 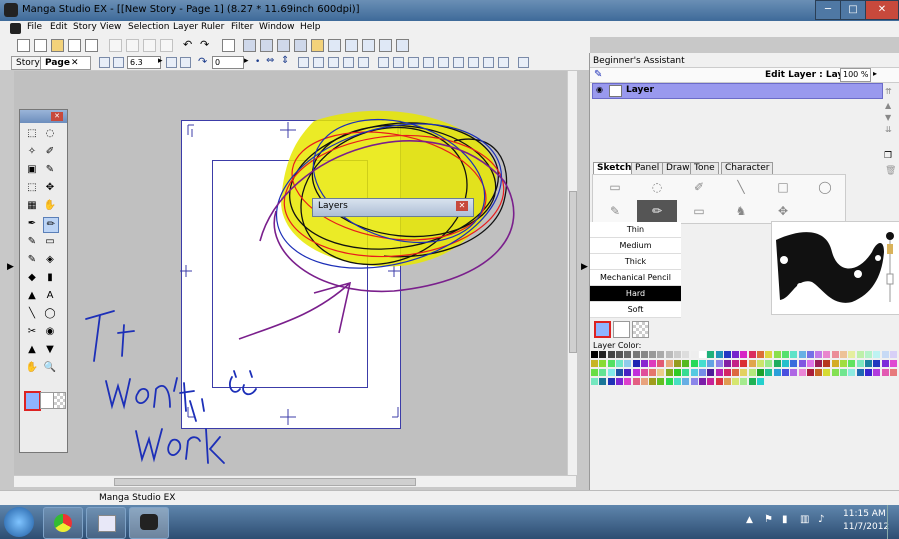 What do you see at coordinates (657, 187) in the screenshot?
I see `lasso-select-icon: ◌` at bounding box center [657, 187].